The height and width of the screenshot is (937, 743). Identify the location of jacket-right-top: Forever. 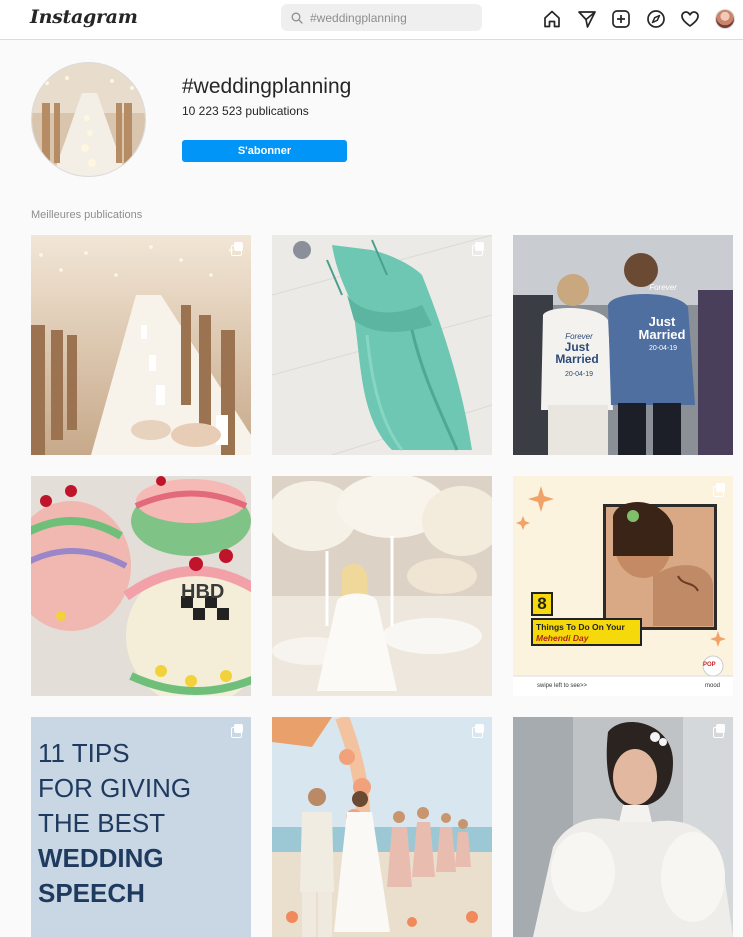
(663, 287).